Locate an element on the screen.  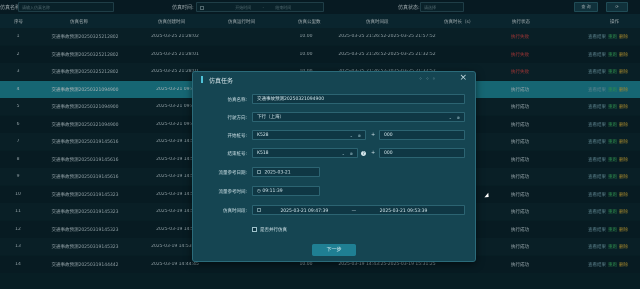
sim-name-input: 交通事故预测20250321094900 is located at coordinates (358, 99).